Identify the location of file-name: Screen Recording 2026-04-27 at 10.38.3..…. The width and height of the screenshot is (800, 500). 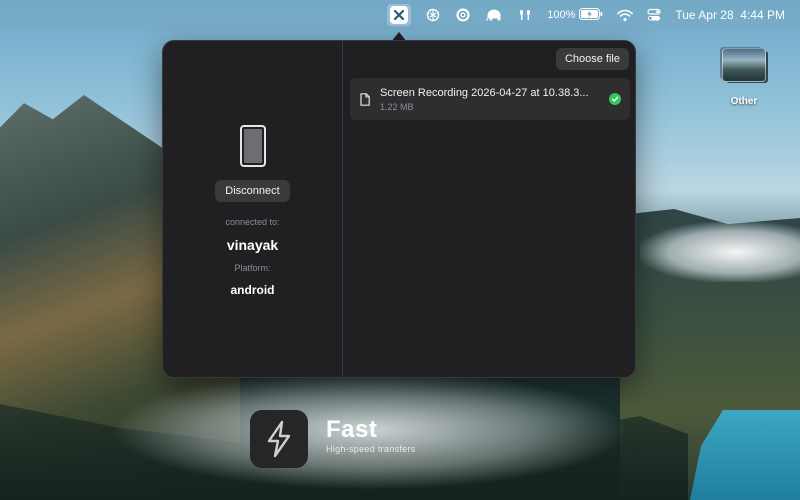
(484, 92).